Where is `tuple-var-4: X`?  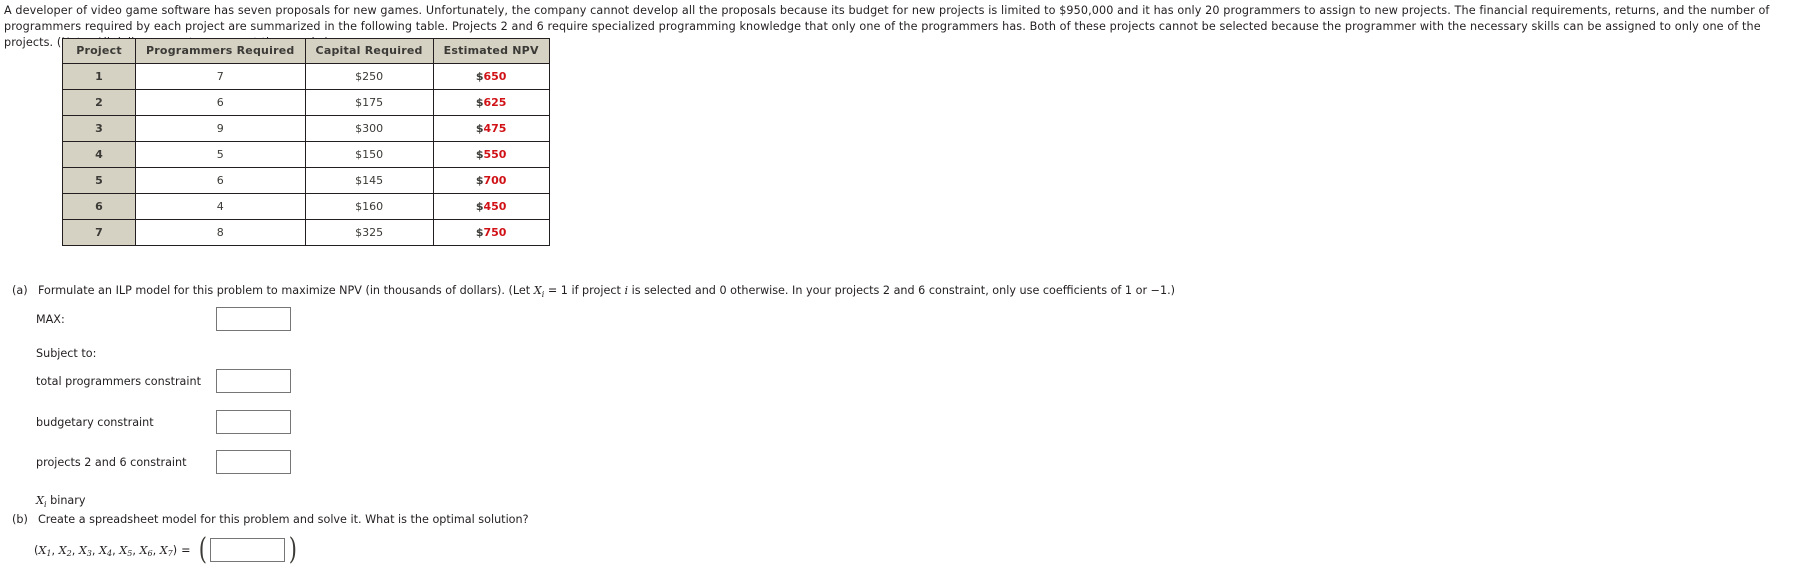
tuple-var-4: X is located at coordinates (103, 550).